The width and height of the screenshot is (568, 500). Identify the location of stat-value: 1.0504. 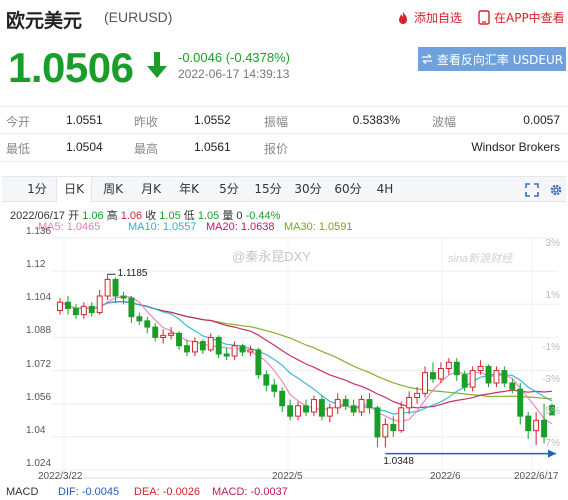
(84, 147).